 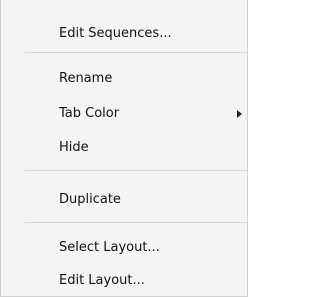 What do you see at coordinates (124, 114) in the screenshot?
I see `menu-item-tab-color: Tab Color` at bounding box center [124, 114].